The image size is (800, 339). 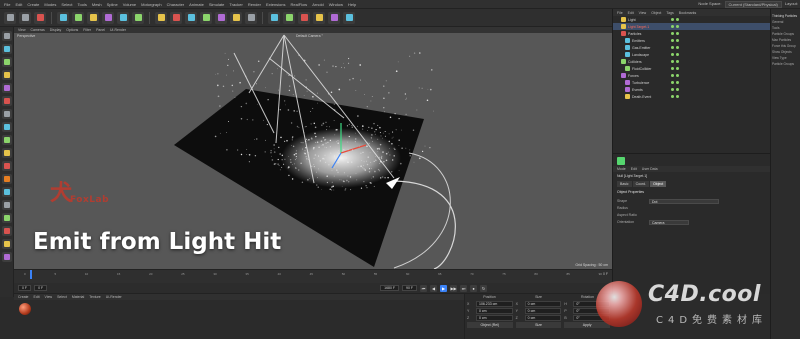 I want to click on om-menu-object: Object, so click(x=656, y=13).